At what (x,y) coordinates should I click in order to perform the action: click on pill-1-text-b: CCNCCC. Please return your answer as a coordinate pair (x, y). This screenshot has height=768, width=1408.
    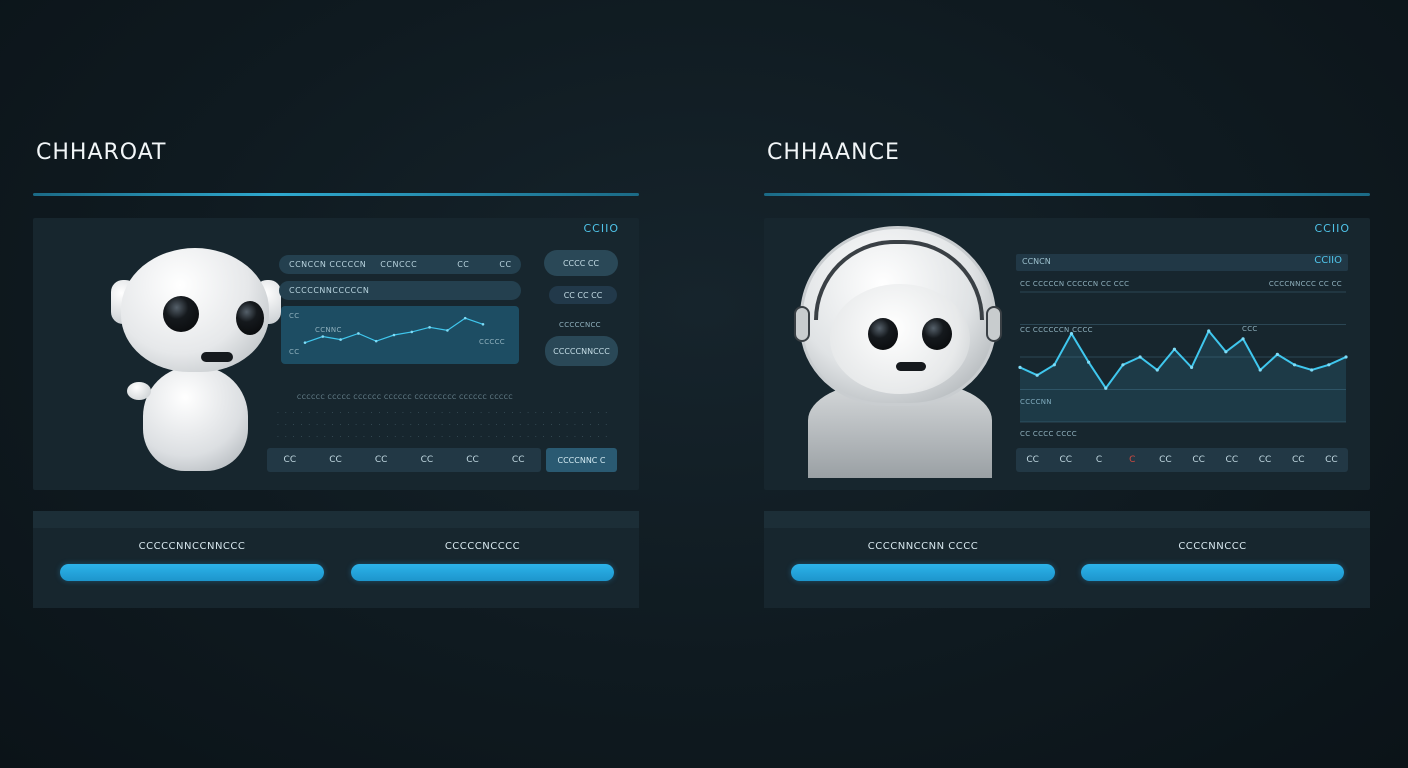
    Looking at the image, I should click on (399, 264).